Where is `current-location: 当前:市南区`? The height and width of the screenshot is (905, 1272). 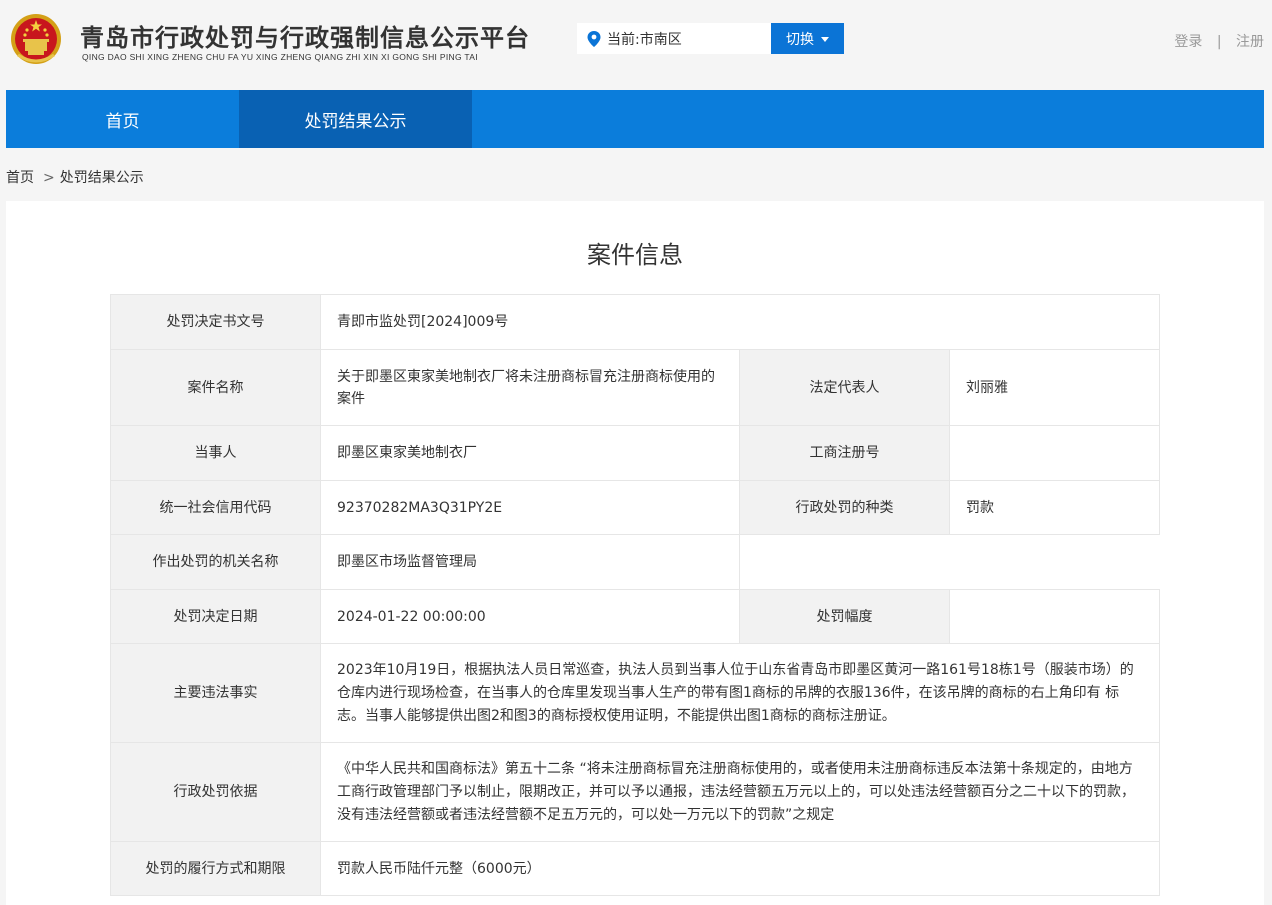 current-location: 当前:市南区 is located at coordinates (674, 38).